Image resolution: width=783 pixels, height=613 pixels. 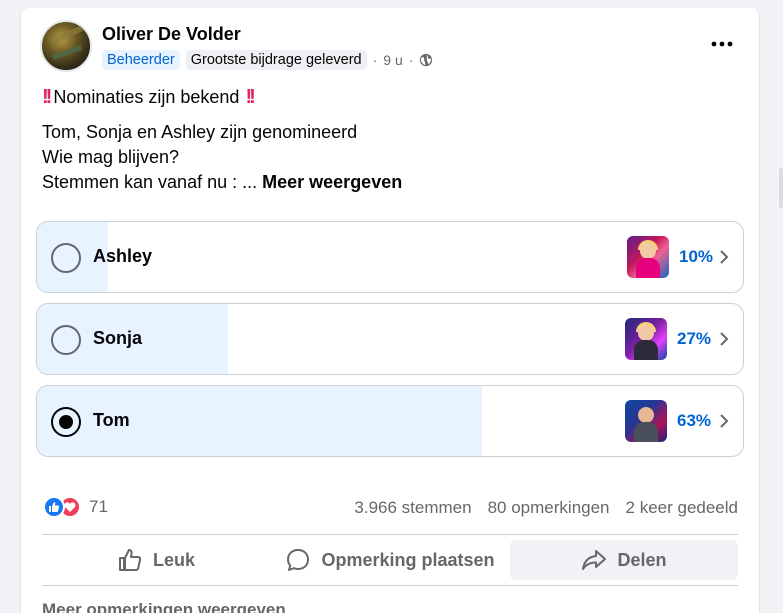 What do you see at coordinates (392, 60) in the screenshot?
I see `post-time: 9 u` at bounding box center [392, 60].